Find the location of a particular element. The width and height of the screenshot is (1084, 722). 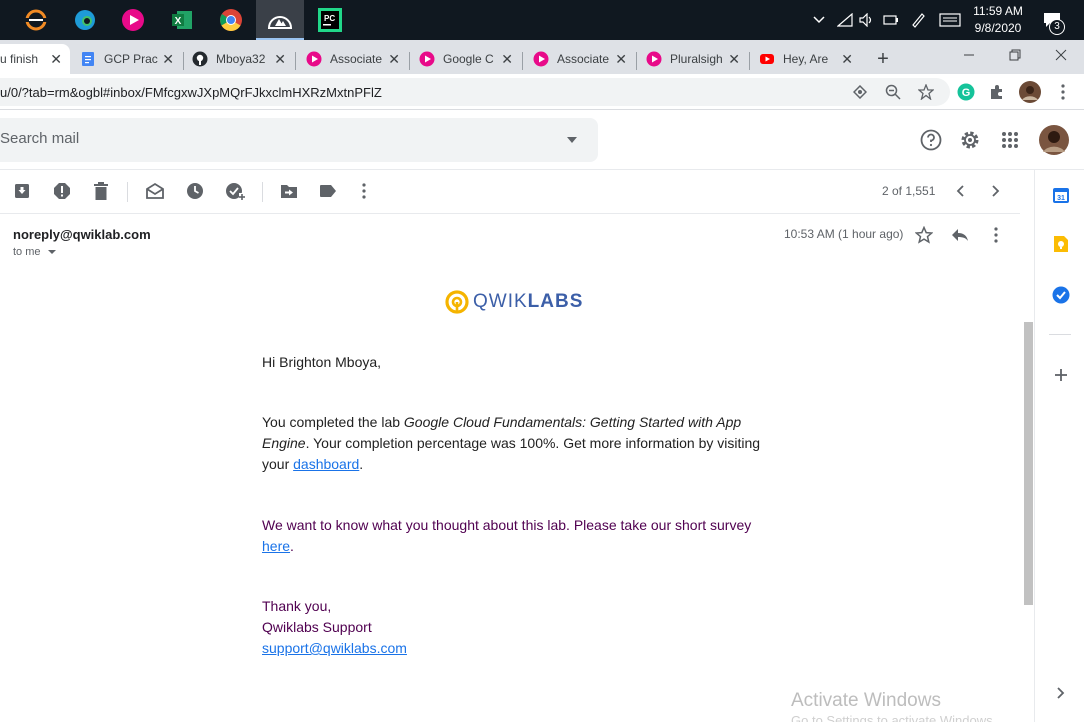

survey-link: here is located at coordinates (276, 546).